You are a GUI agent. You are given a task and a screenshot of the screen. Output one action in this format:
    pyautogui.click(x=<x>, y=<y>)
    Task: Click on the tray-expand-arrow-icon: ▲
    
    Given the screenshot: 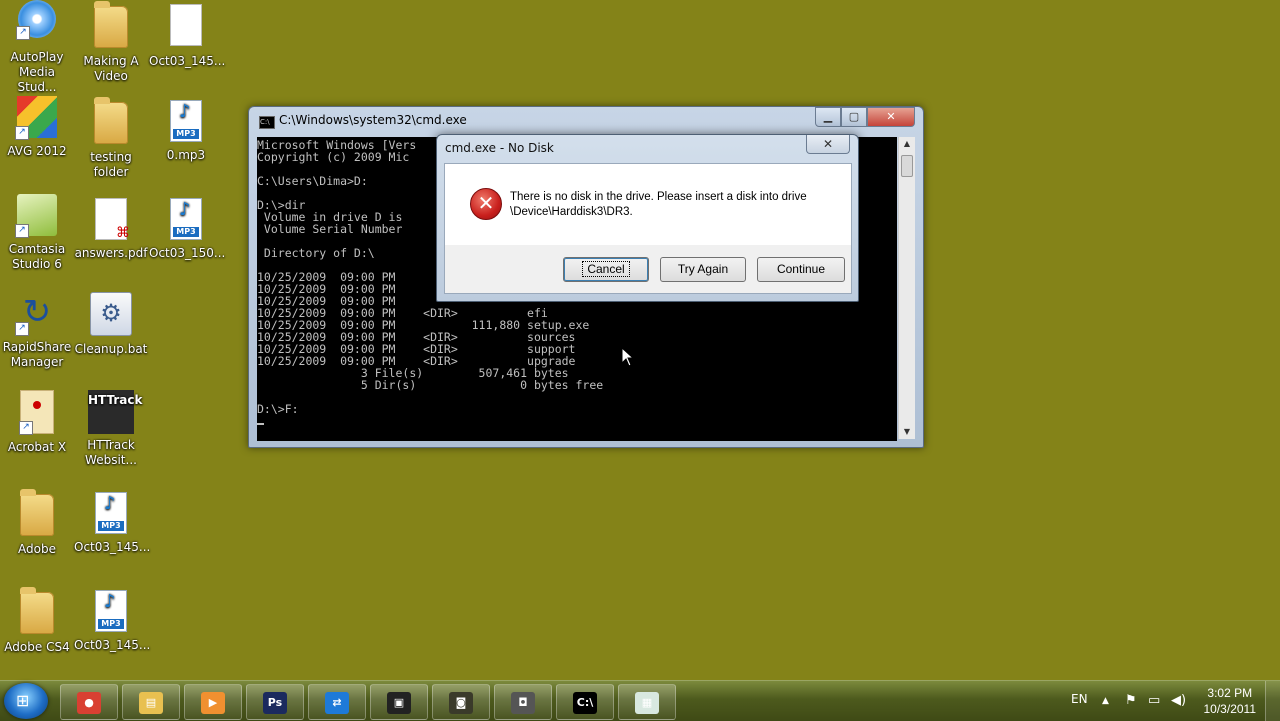 What is the action you would take?
    pyautogui.click(x=1105, y=701)
    